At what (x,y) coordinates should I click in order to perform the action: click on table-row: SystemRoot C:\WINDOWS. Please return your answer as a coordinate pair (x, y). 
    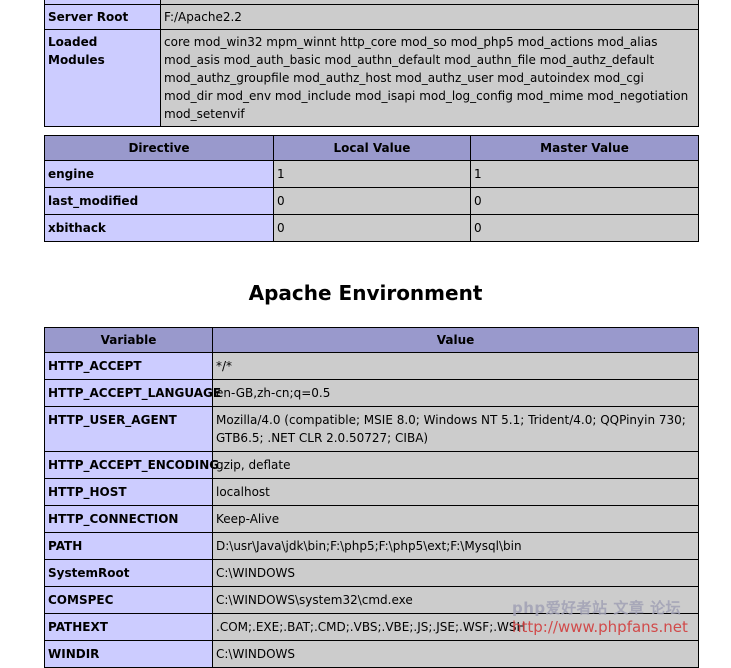
    Looking at the image, I should click on (371, 573).